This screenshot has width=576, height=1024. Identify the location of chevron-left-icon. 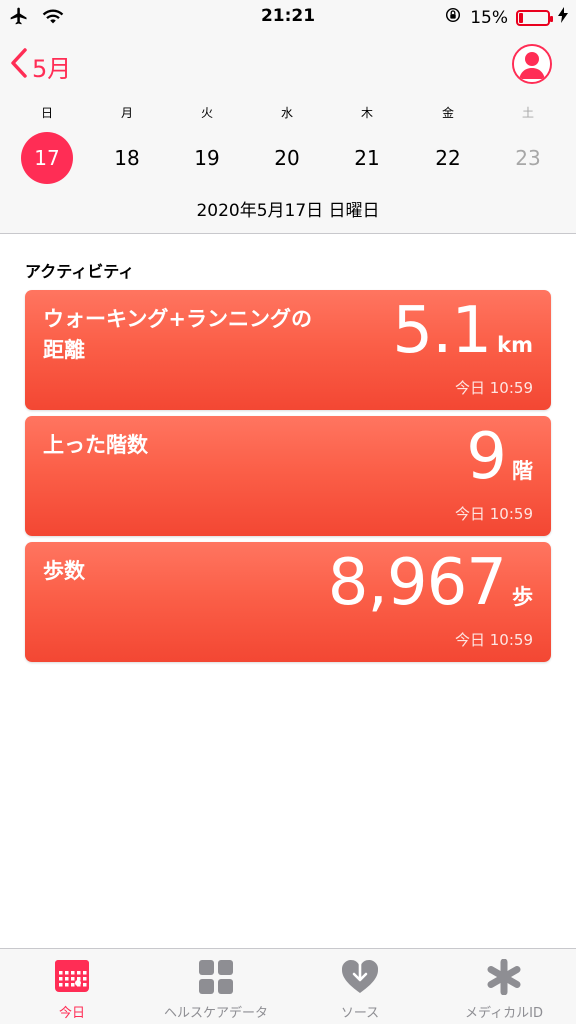
(19, 66).